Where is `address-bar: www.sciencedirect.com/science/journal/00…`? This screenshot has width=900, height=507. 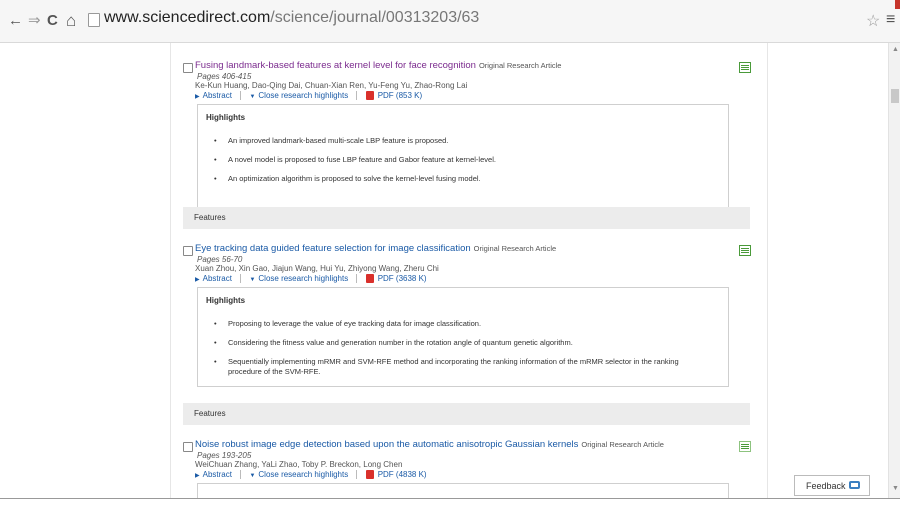 address-bar: www.sciencedirect.com/science/journal/00… is located at coordinates (484, 20).